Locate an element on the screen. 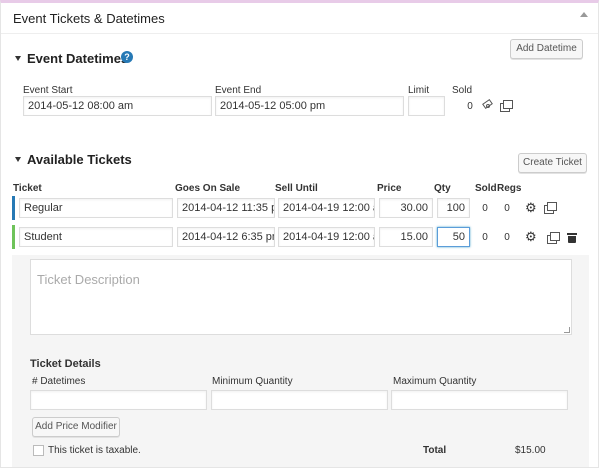 The image size is (599, 468). col-price: Price is located at coordinates (389, 188).